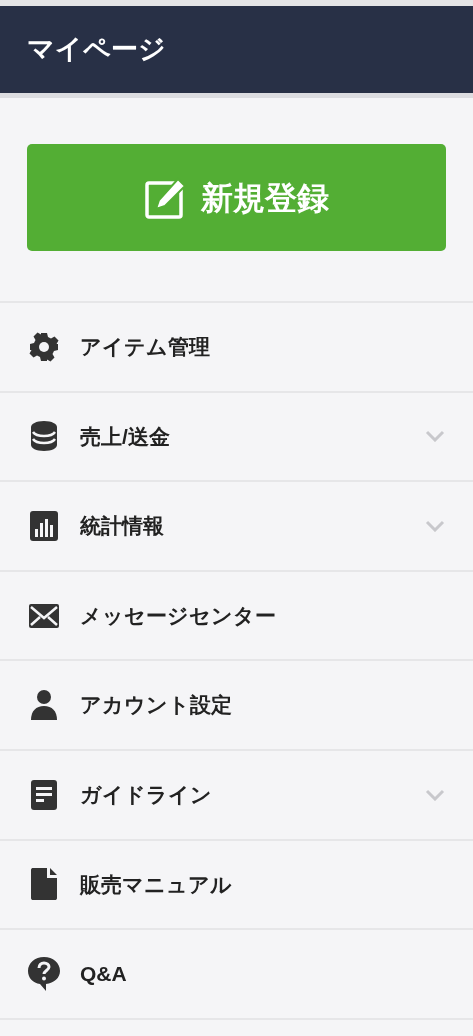 The width and height of the screenshot is (473, 1036). I want to click on user-icon, so click(44, 705).